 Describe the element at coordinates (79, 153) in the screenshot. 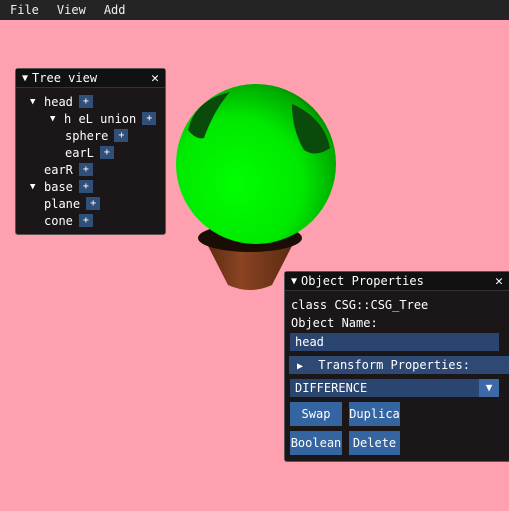

I see `tree-node-label: earL` at that location.